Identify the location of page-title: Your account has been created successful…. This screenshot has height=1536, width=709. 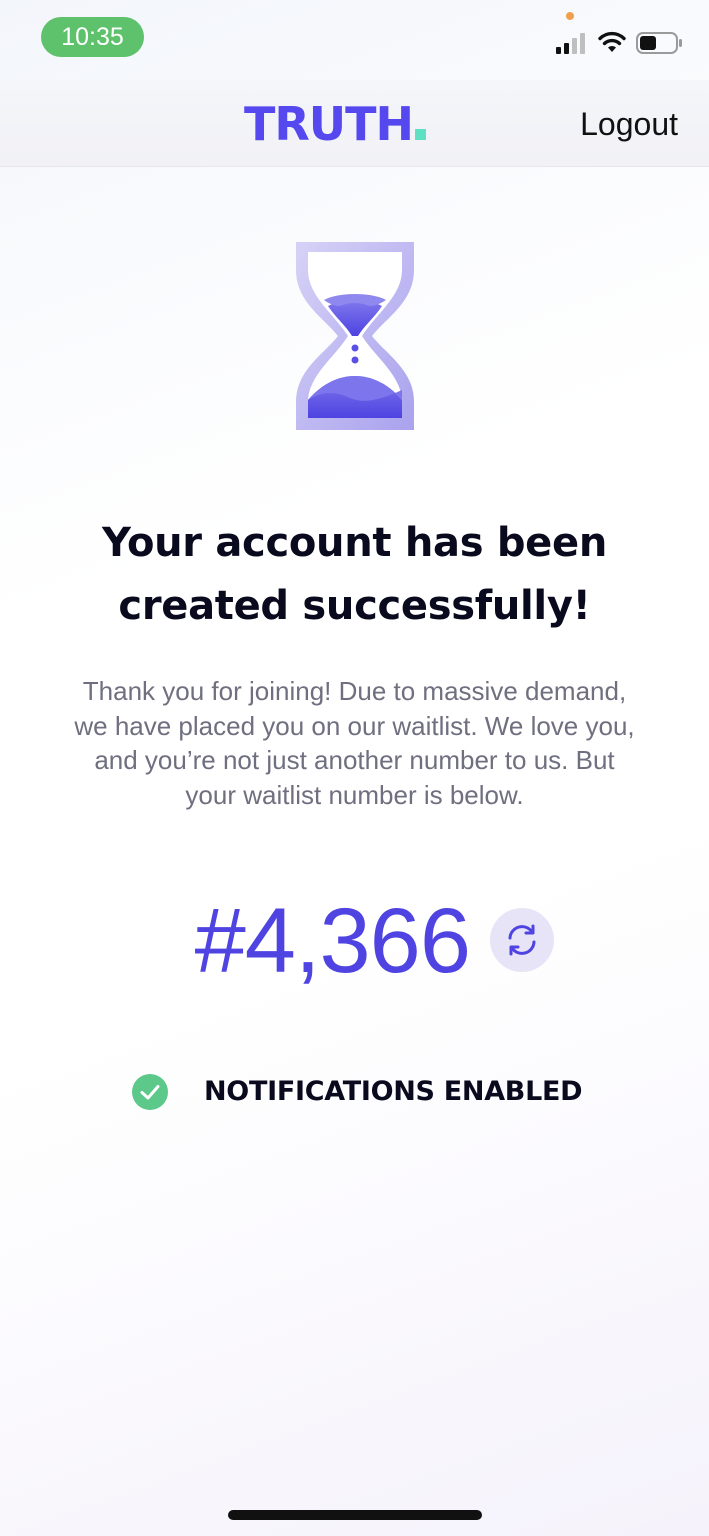
(354, 574).